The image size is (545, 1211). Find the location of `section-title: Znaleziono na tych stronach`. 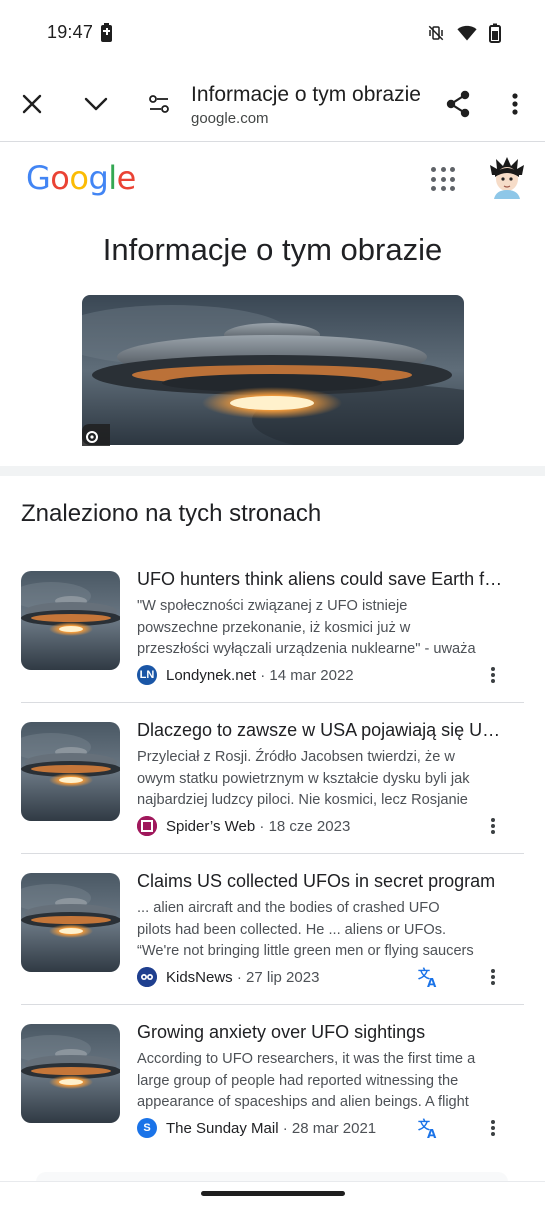

section-title: Znaleziono na tych stronach is located at coordinates (171, 513).